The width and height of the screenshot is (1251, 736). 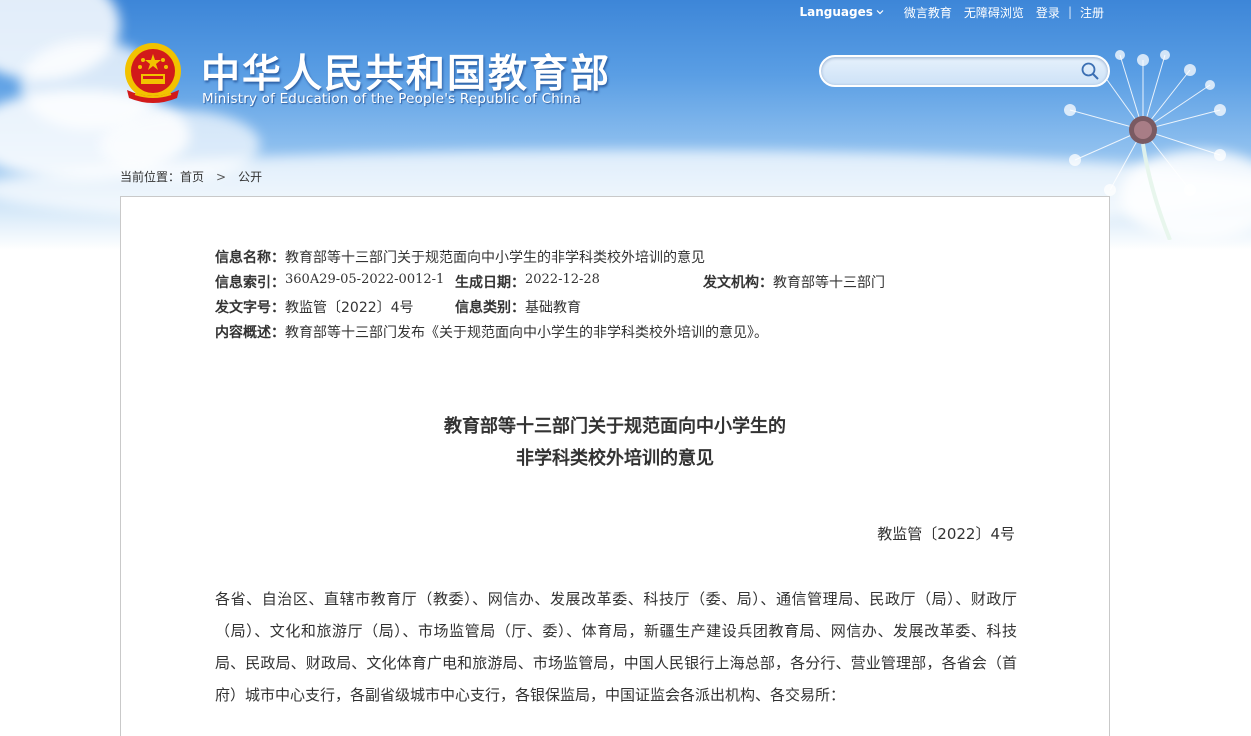 What do you see at coordinates (615, 426) in the screenshot?
I see `document-title-line-1: 教育部等十三部门关于规范面向中小学生的` at bounding box center [615, 426].